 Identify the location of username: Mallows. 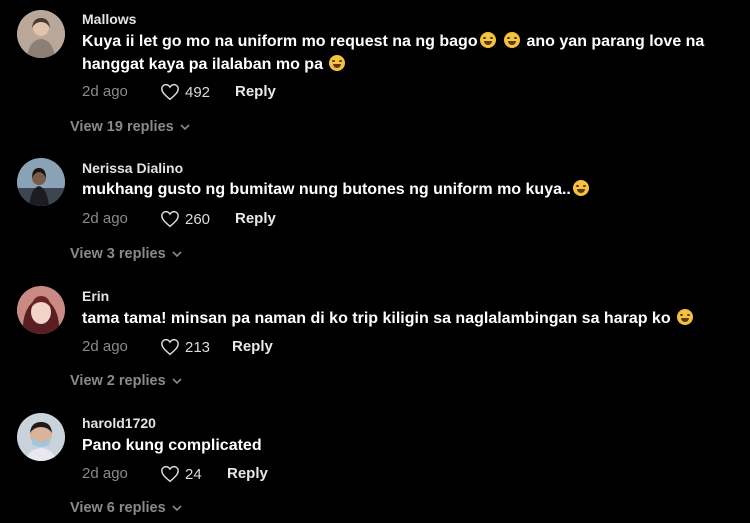
(109, 19).